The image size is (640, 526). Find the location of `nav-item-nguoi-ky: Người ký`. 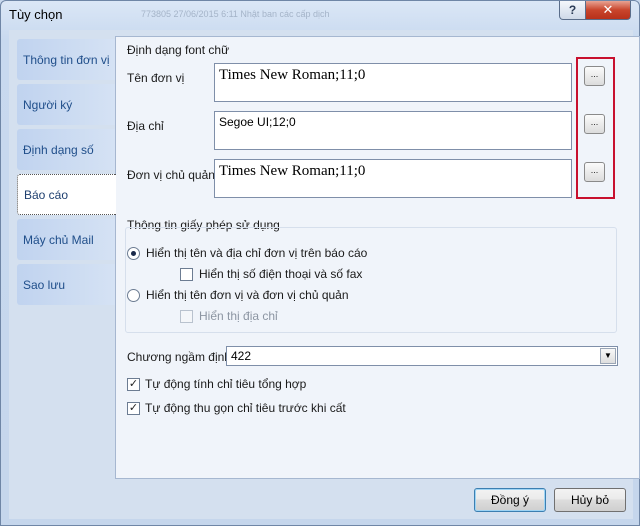

nav-item-nguoi-ky: Người ký is located at coordinates (66, 104).